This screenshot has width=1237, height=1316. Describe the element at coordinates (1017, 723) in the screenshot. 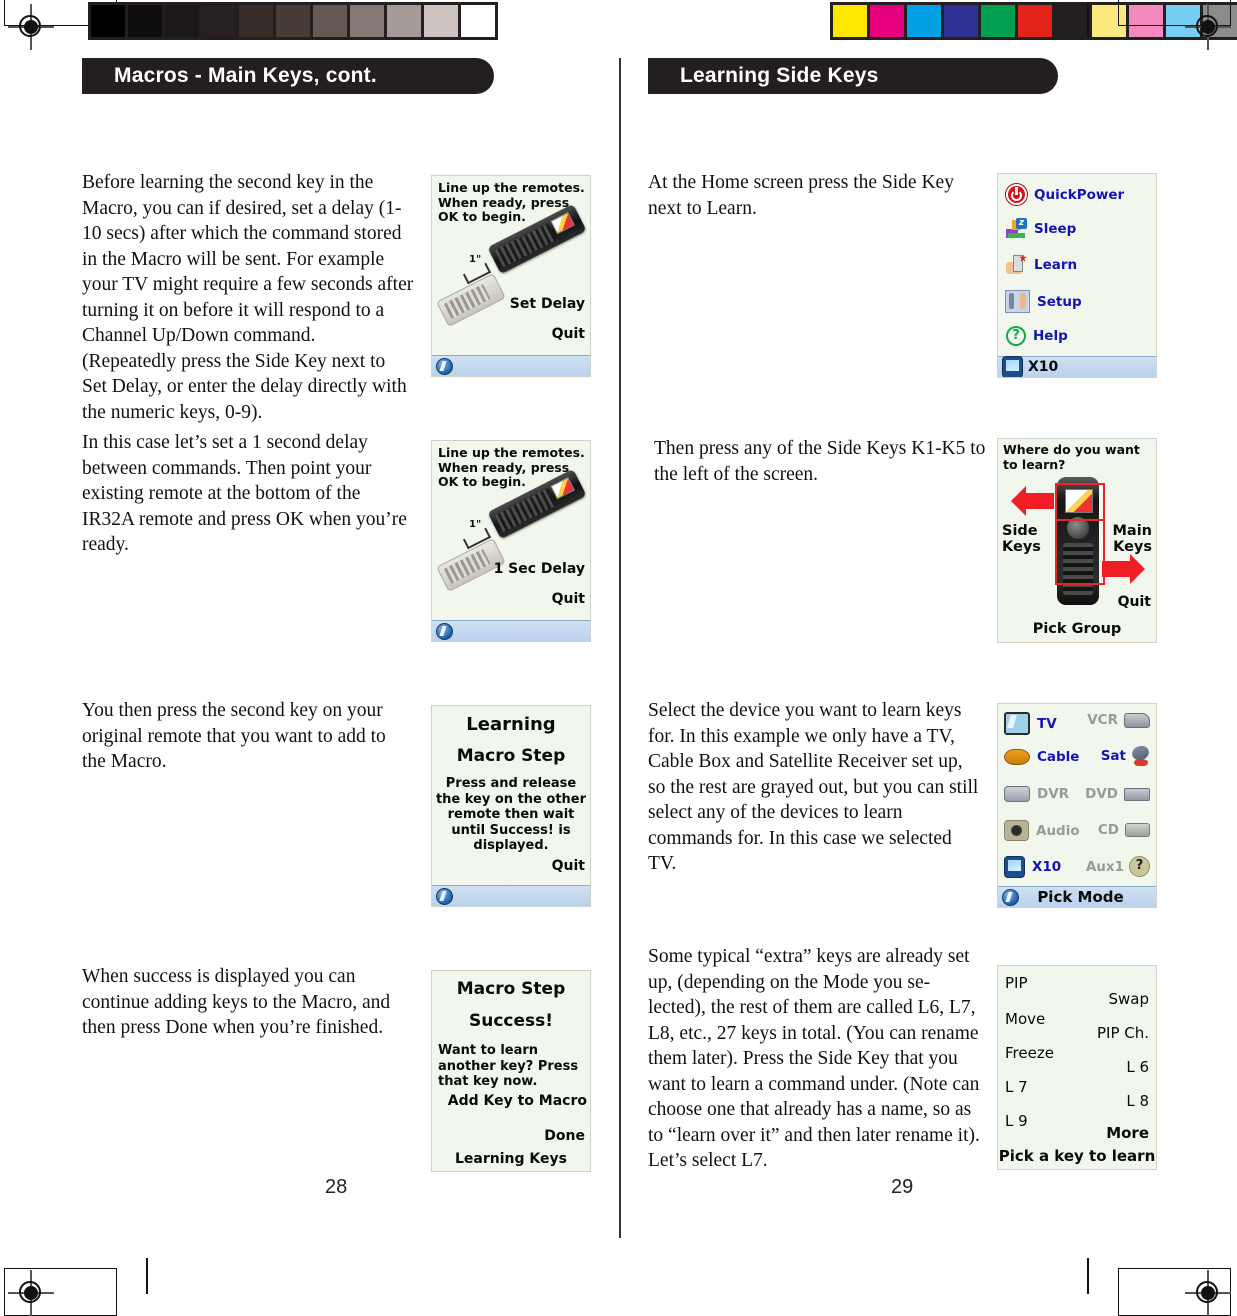

I see `tv-icon` at that location.